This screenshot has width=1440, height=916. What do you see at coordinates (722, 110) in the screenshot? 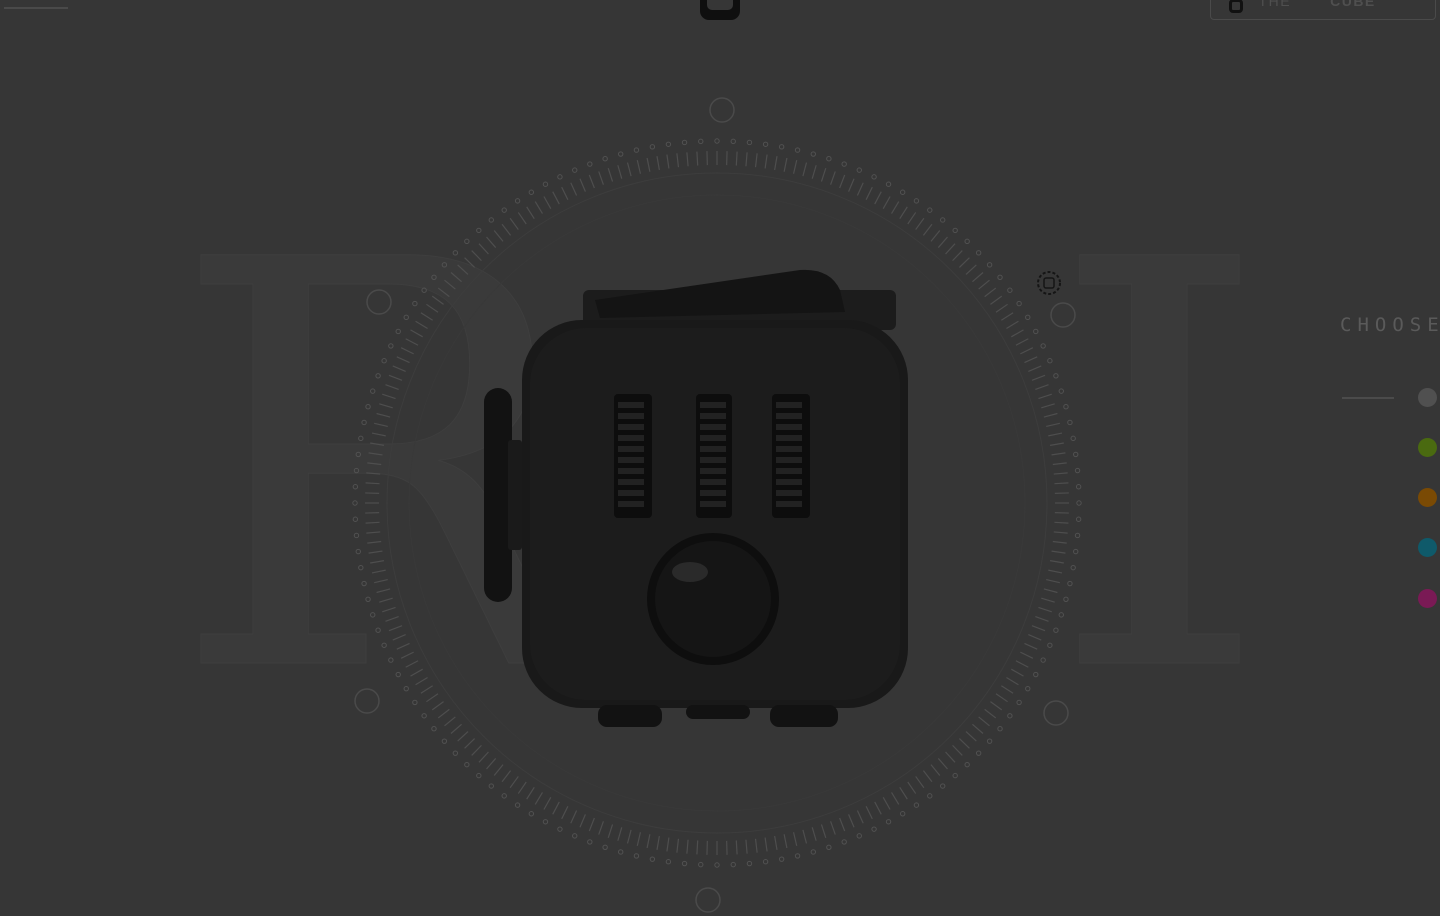
I see `hotspot-top` at bounding box center [722, 110].